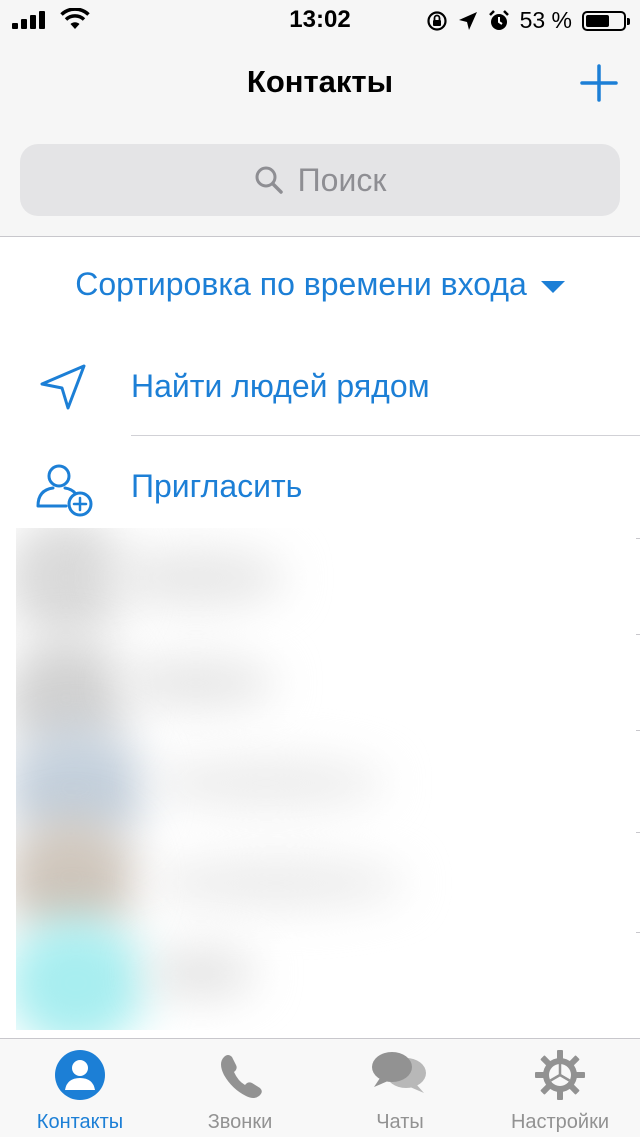 The width and height of the screenshot is (640, 1137). What do you see at coordinates (217, 486) in the screenshot?
I see `invite-label: Пригласить` at bounding box center [217, 486].